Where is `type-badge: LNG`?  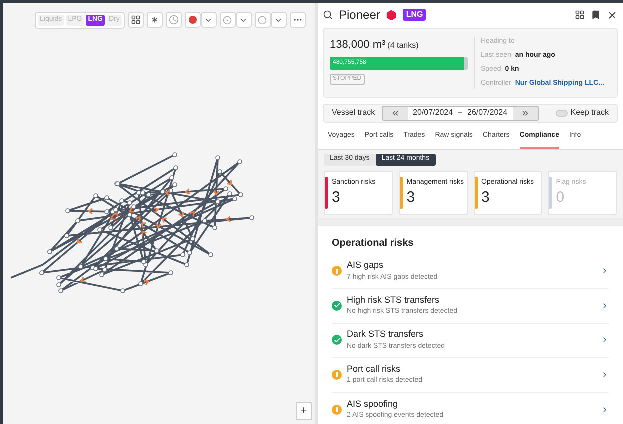
type-badge: LNG is located at coordinates (414, 15).